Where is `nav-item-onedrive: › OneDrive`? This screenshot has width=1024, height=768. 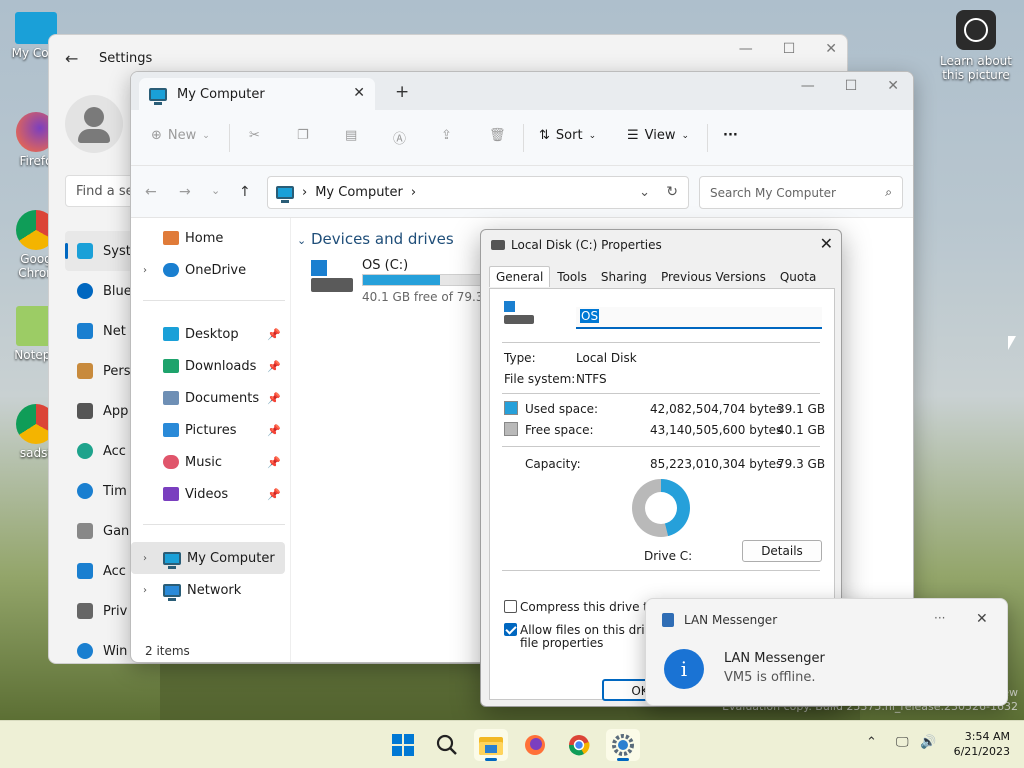
nav-item-onedrive: › OneDrive is located at coordinates (208, 270).